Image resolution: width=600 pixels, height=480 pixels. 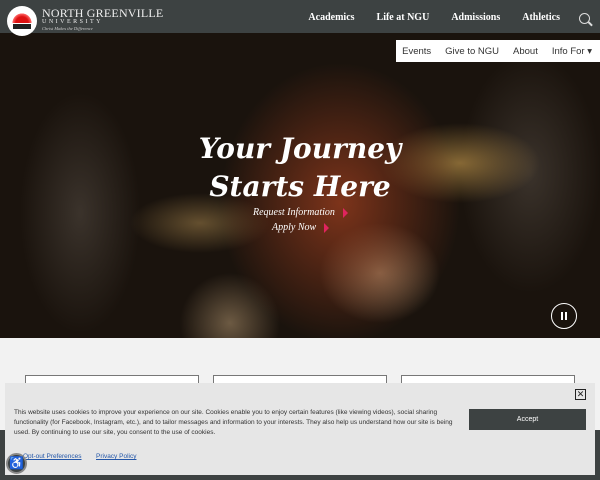 What do you see at coordinates (300, 212) in the screenshot?
I see `request-information-link: Request Information` at bounding box center [300, 212].